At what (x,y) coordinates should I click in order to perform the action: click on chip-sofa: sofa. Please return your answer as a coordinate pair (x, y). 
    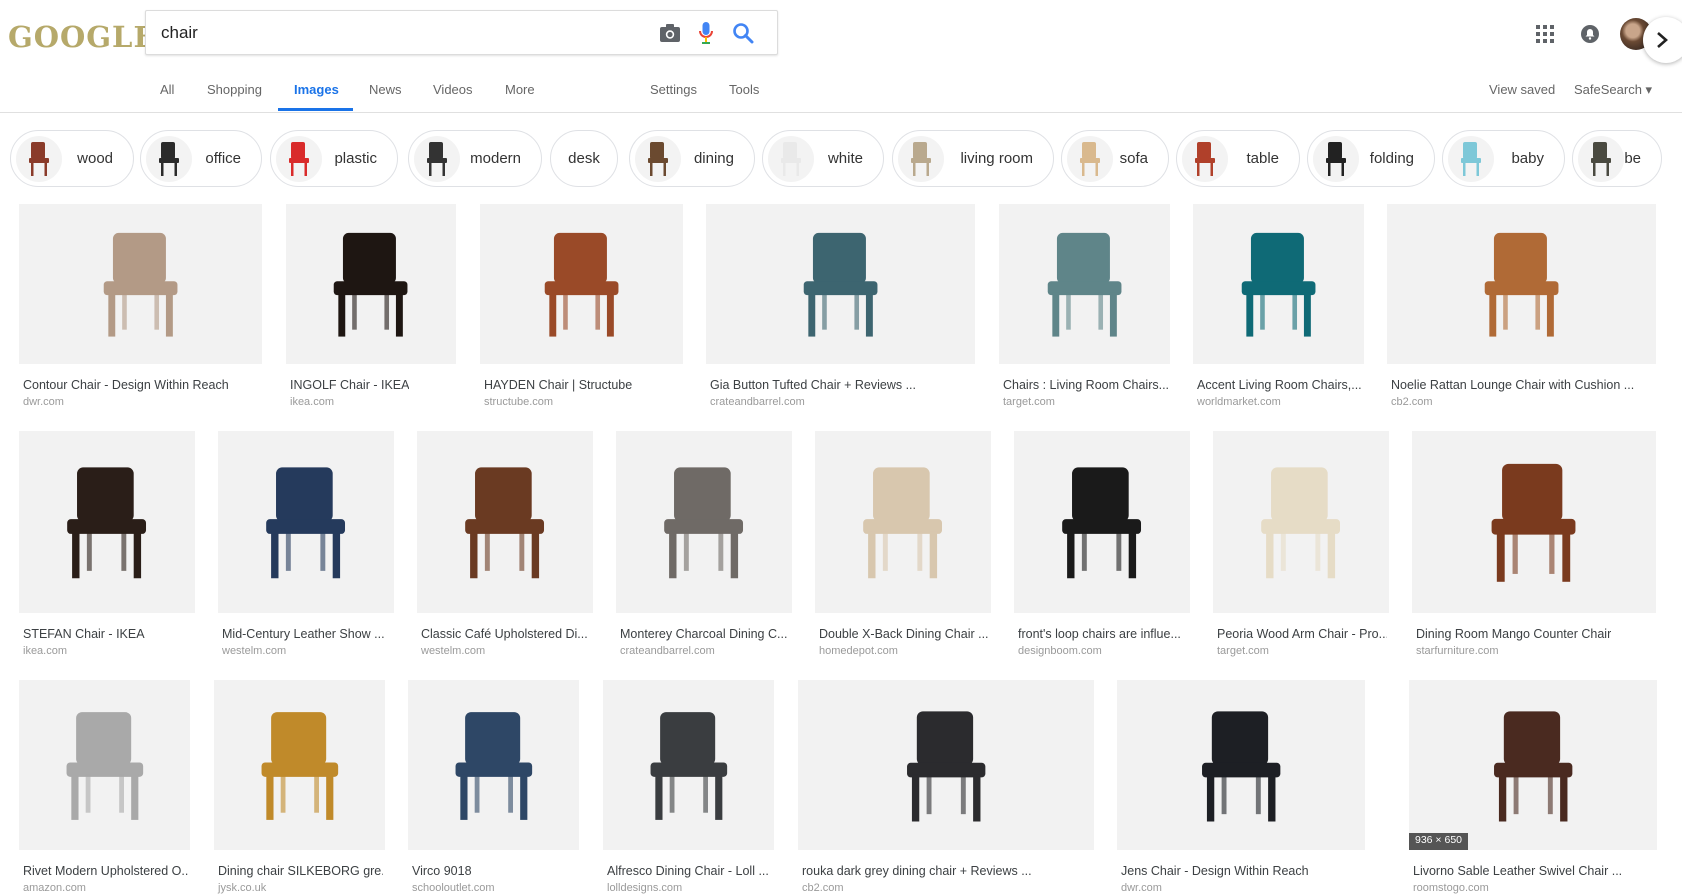
    Looking at the image, I should click on (1115, 158).